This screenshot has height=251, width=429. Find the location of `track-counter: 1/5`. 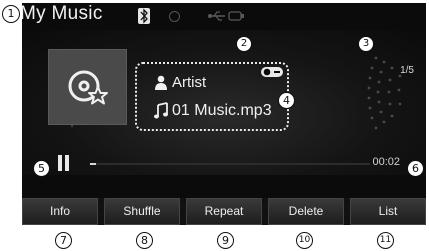

track-counter: 1/5 is located at coordinates (407, 70).